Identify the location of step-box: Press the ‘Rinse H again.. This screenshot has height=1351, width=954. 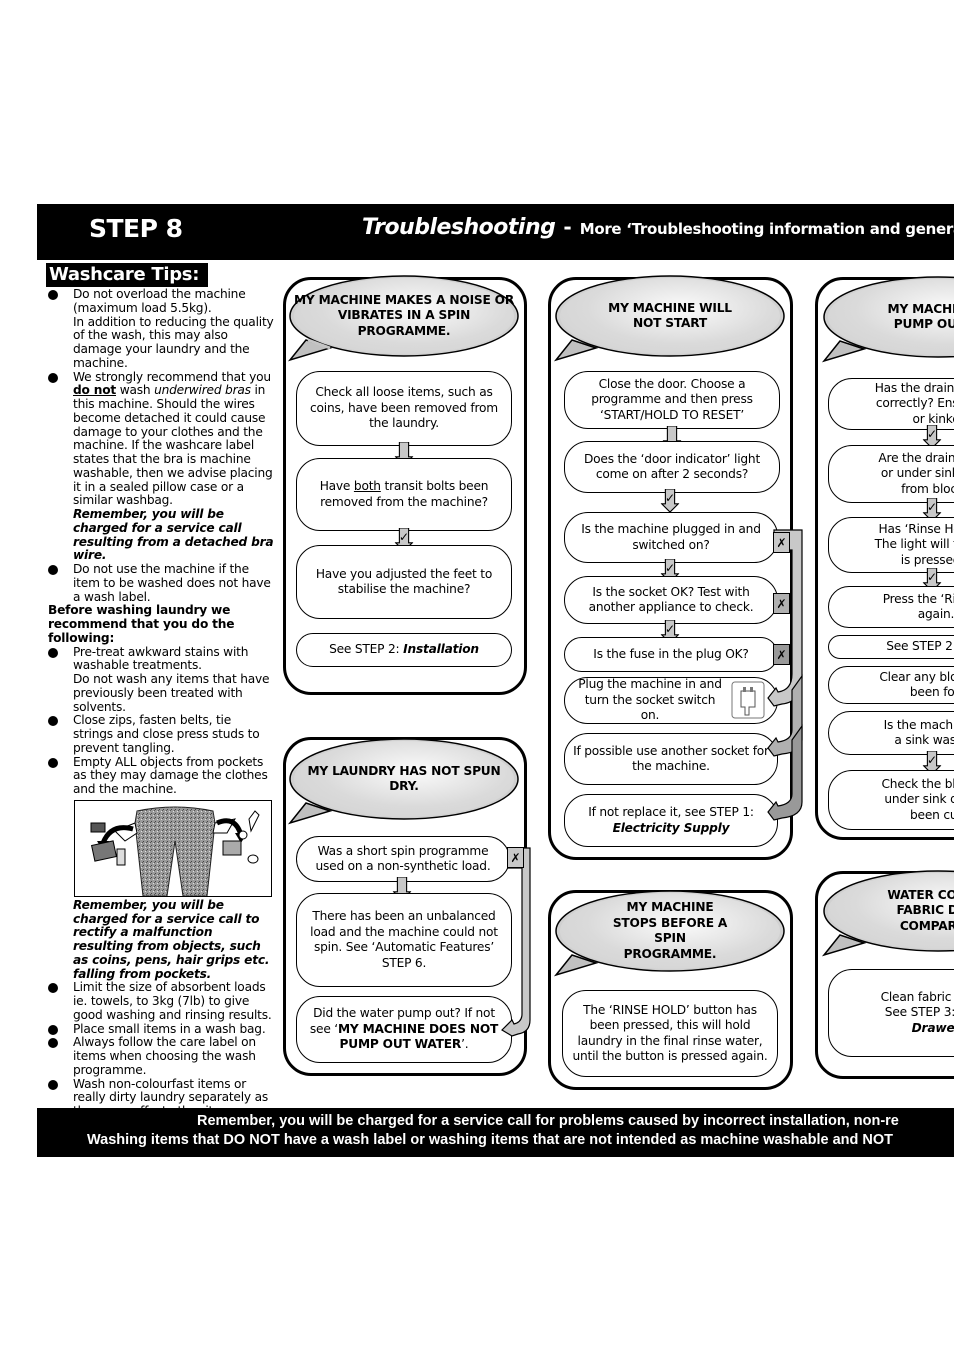
(891, 607).